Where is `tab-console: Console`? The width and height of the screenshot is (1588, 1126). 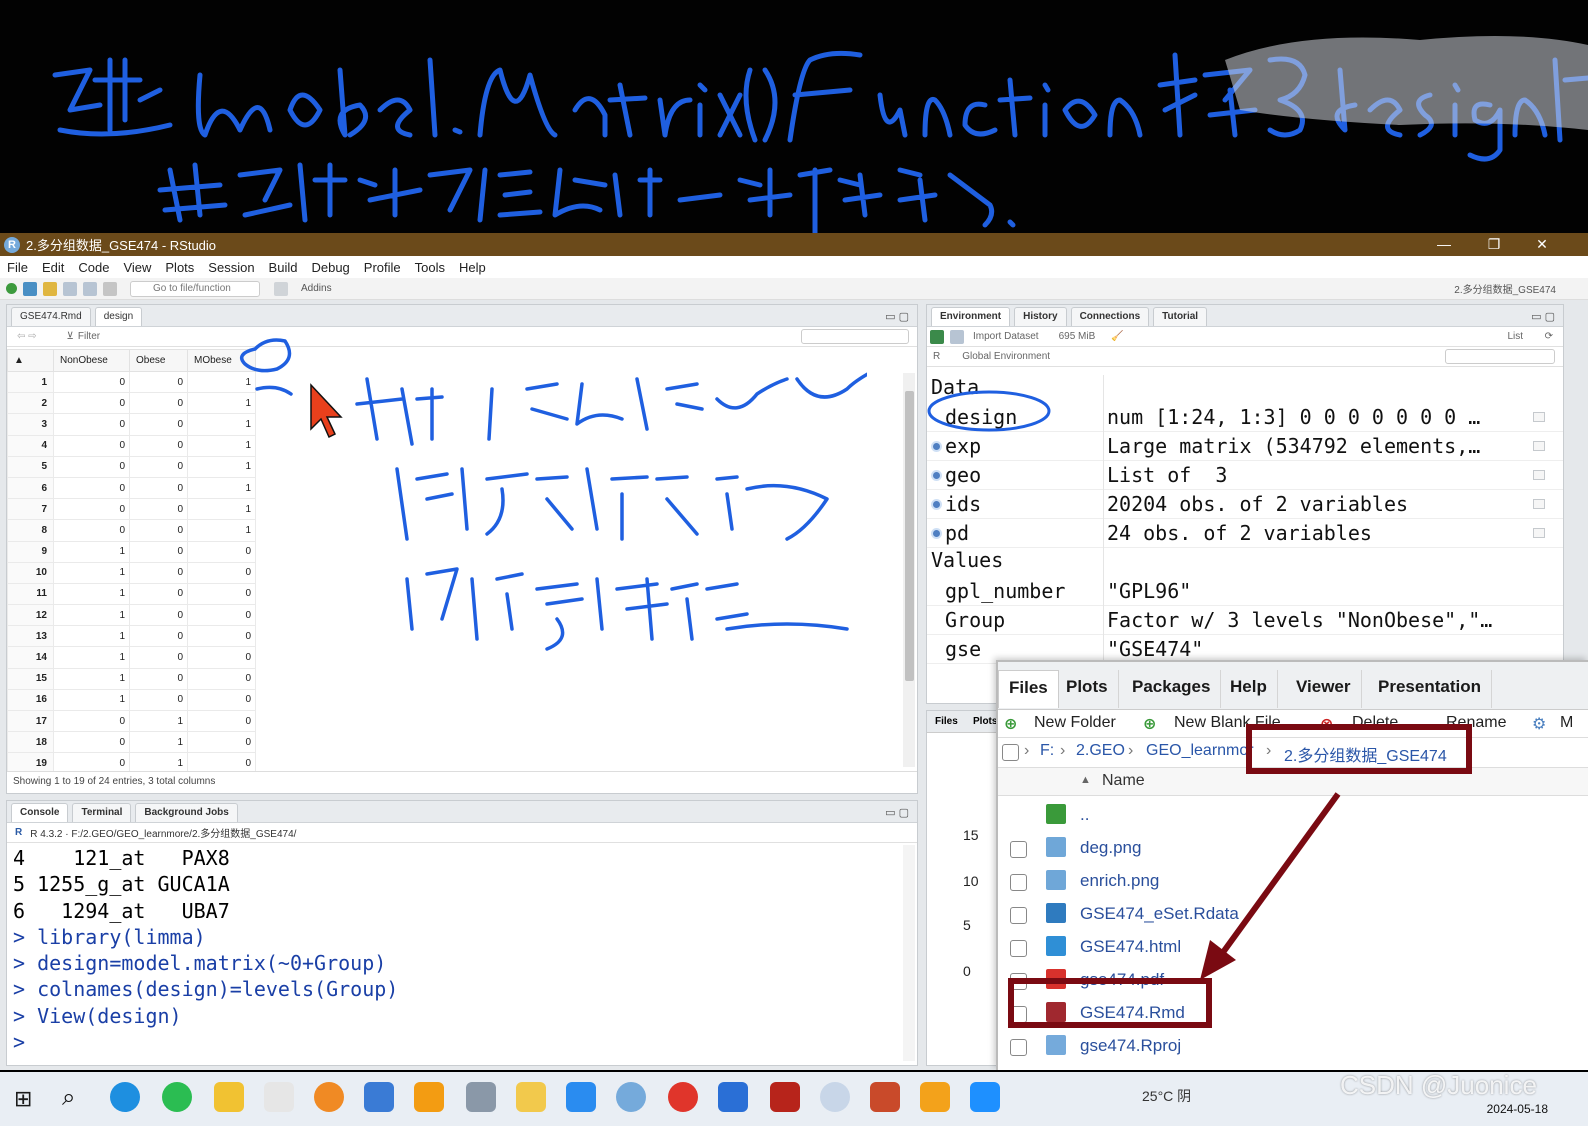
tab-console: Console is located at coordinates (40, 812).